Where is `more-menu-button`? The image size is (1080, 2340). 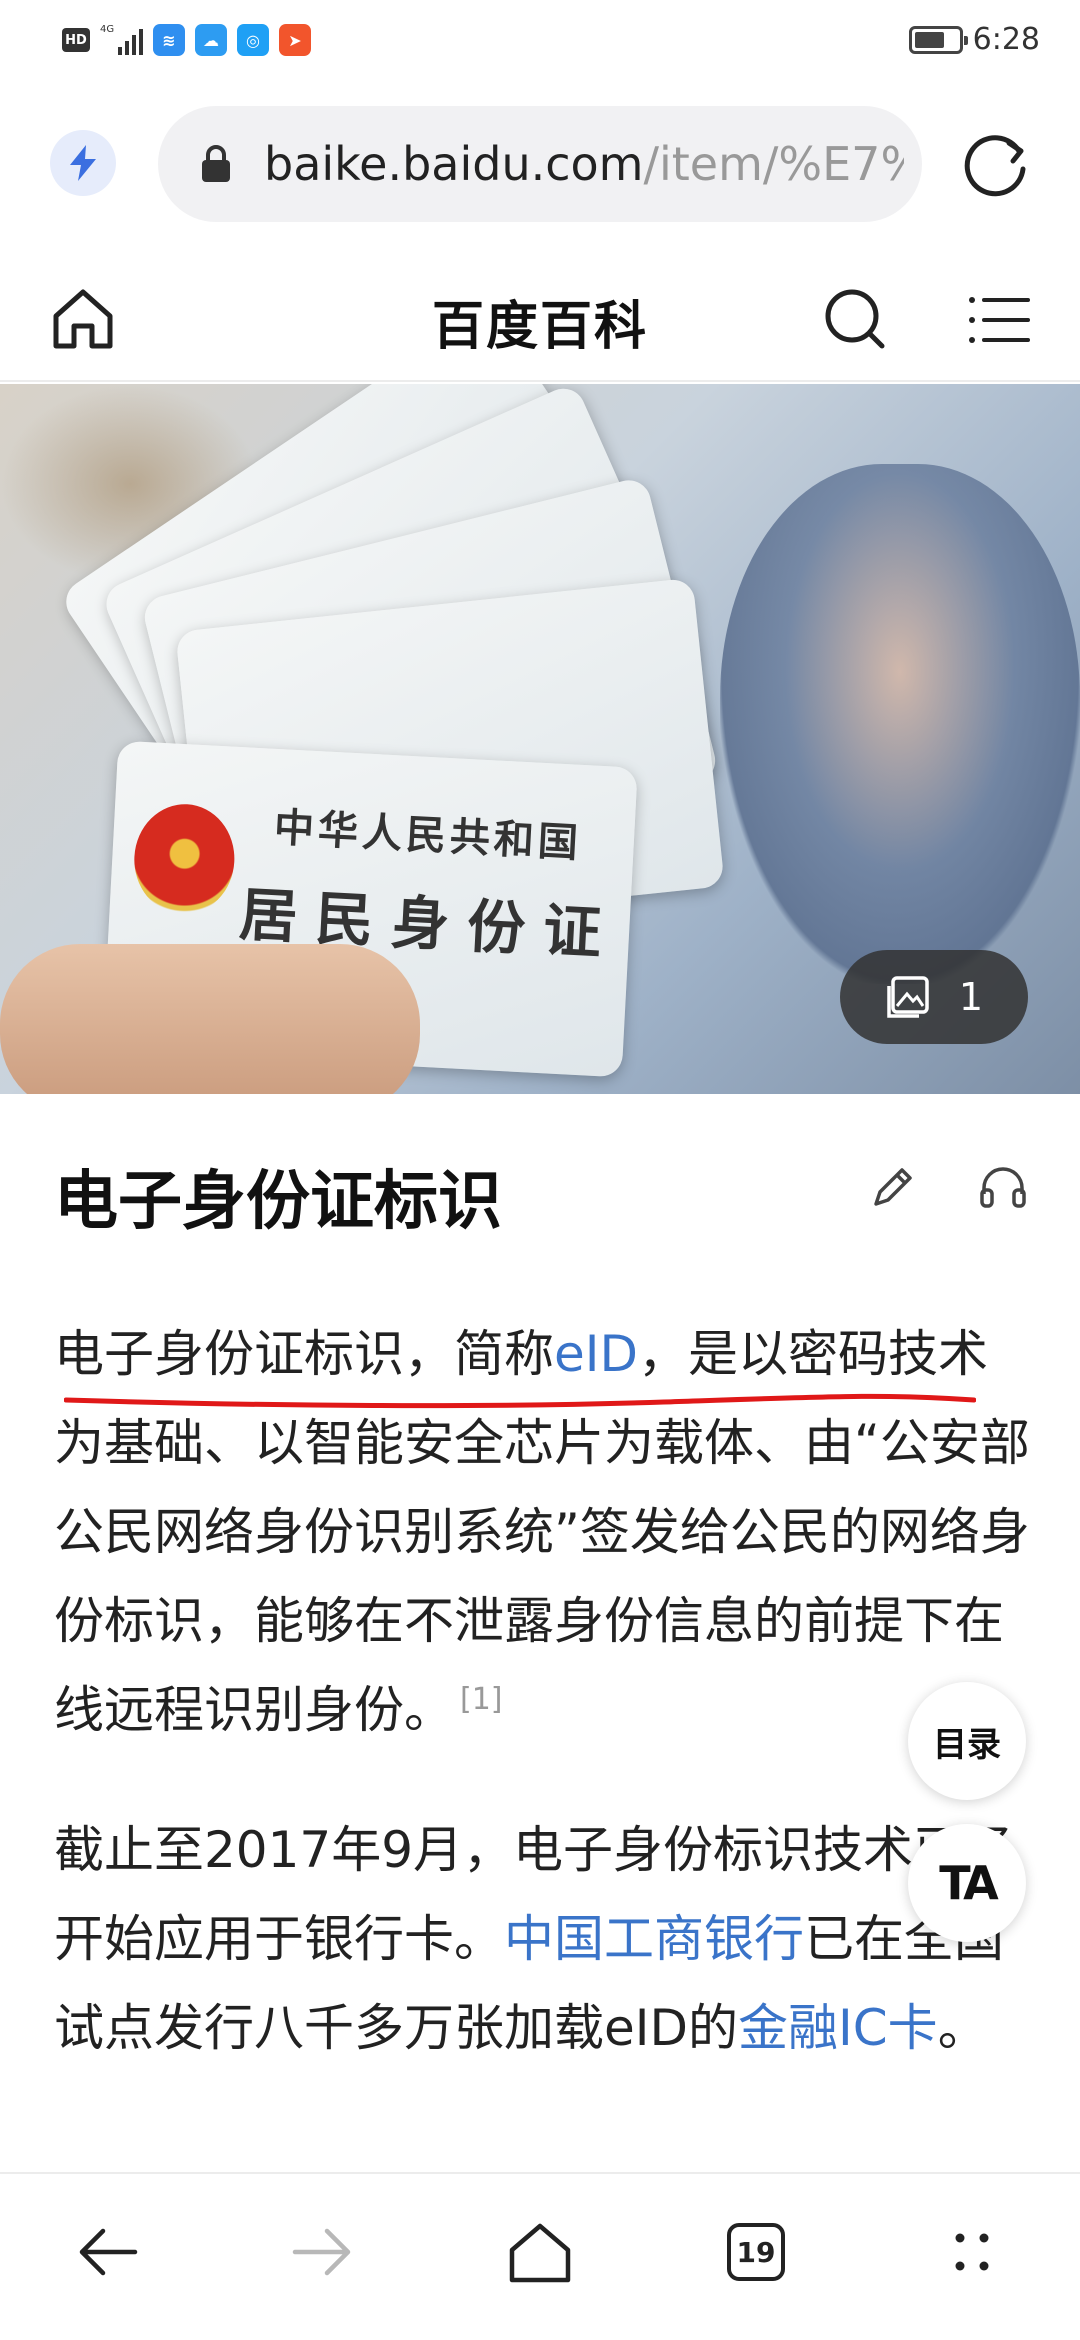
more-menu-button is located at coordinates (972, 2252).